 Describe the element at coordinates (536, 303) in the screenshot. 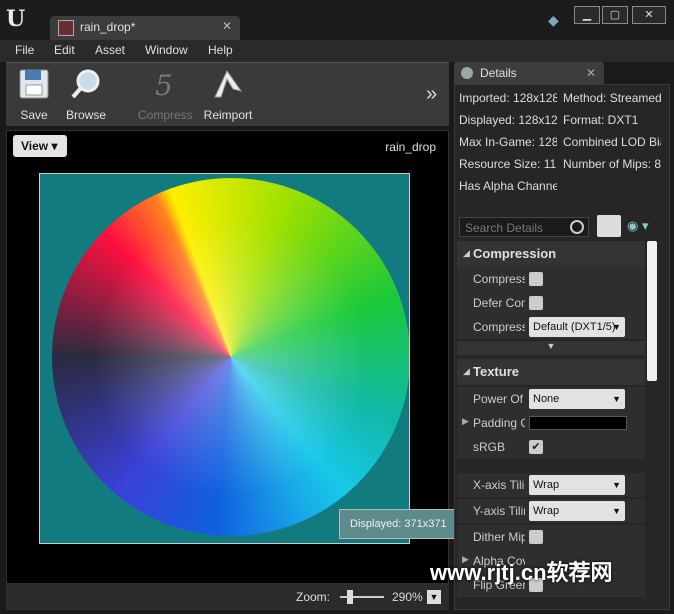

I see `defer-compression-checkbox` at that location.